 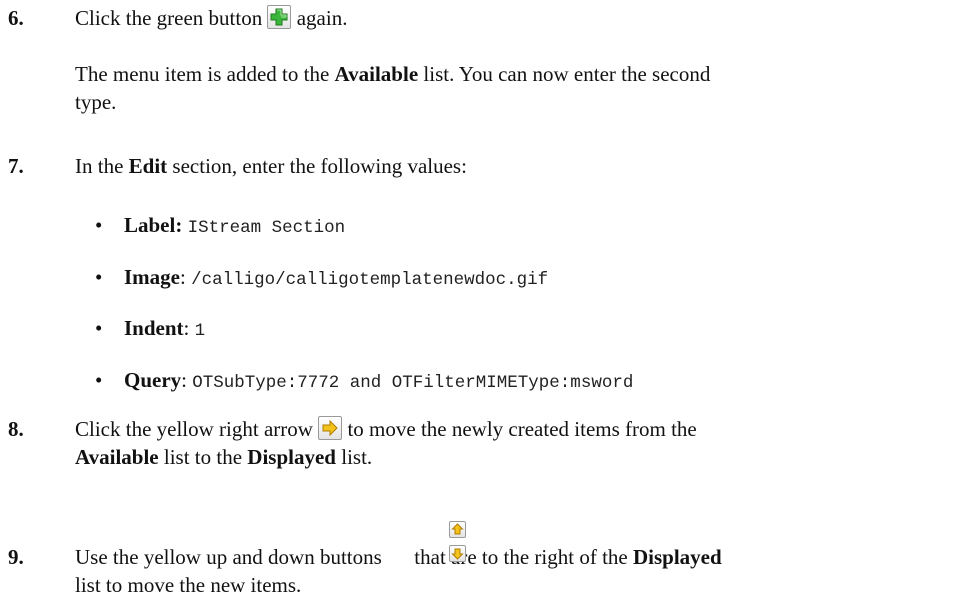 I want to click on note-text-part: The menu item is added to the, so click(x=205, y=74).